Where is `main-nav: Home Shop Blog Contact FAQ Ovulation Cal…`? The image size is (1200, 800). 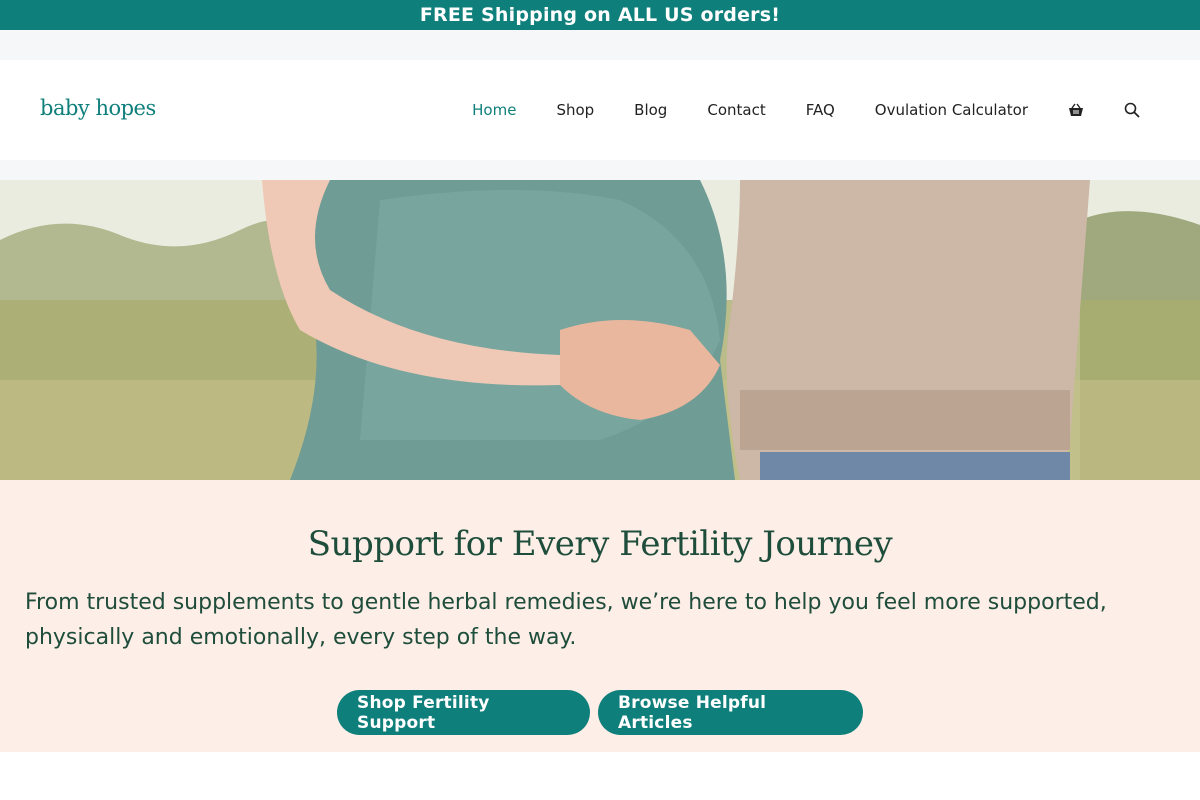
main-nav: Home Shop Blog Contact FAQ Ovulation Cal… is located at coordinates (786, 110).